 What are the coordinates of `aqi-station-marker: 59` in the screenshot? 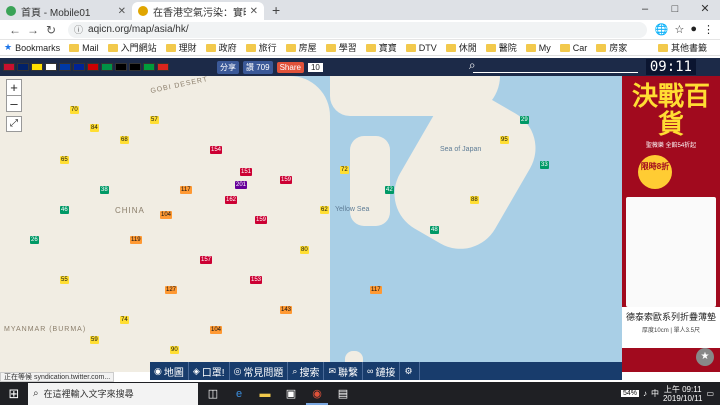 It's located at (94, 340).